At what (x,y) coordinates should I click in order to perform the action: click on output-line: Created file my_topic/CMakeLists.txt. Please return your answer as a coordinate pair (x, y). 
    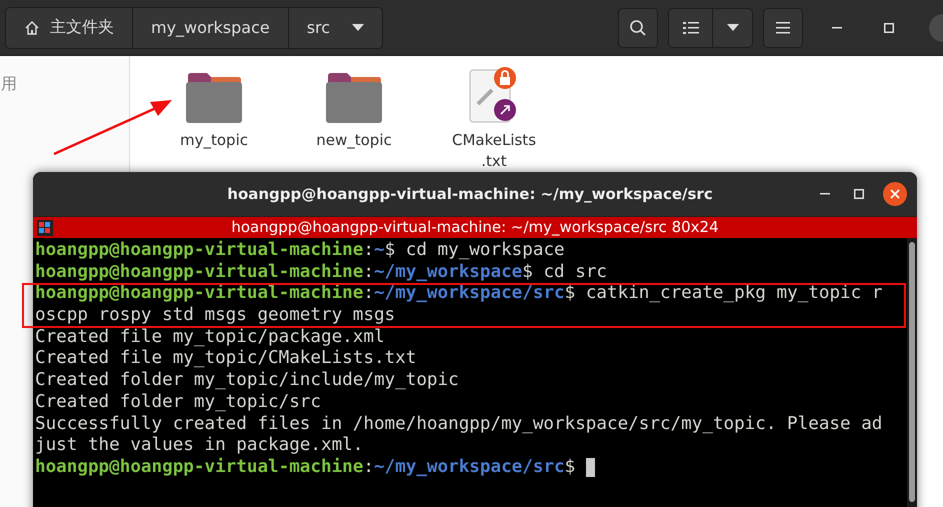
    Looking at the image, I should click on (225, 359).